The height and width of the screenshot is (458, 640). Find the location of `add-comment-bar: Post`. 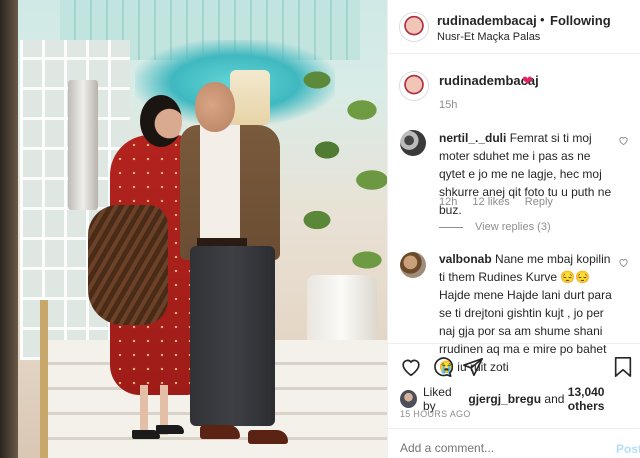

add-comment-bar: Post is located at coordinates (514, 443).